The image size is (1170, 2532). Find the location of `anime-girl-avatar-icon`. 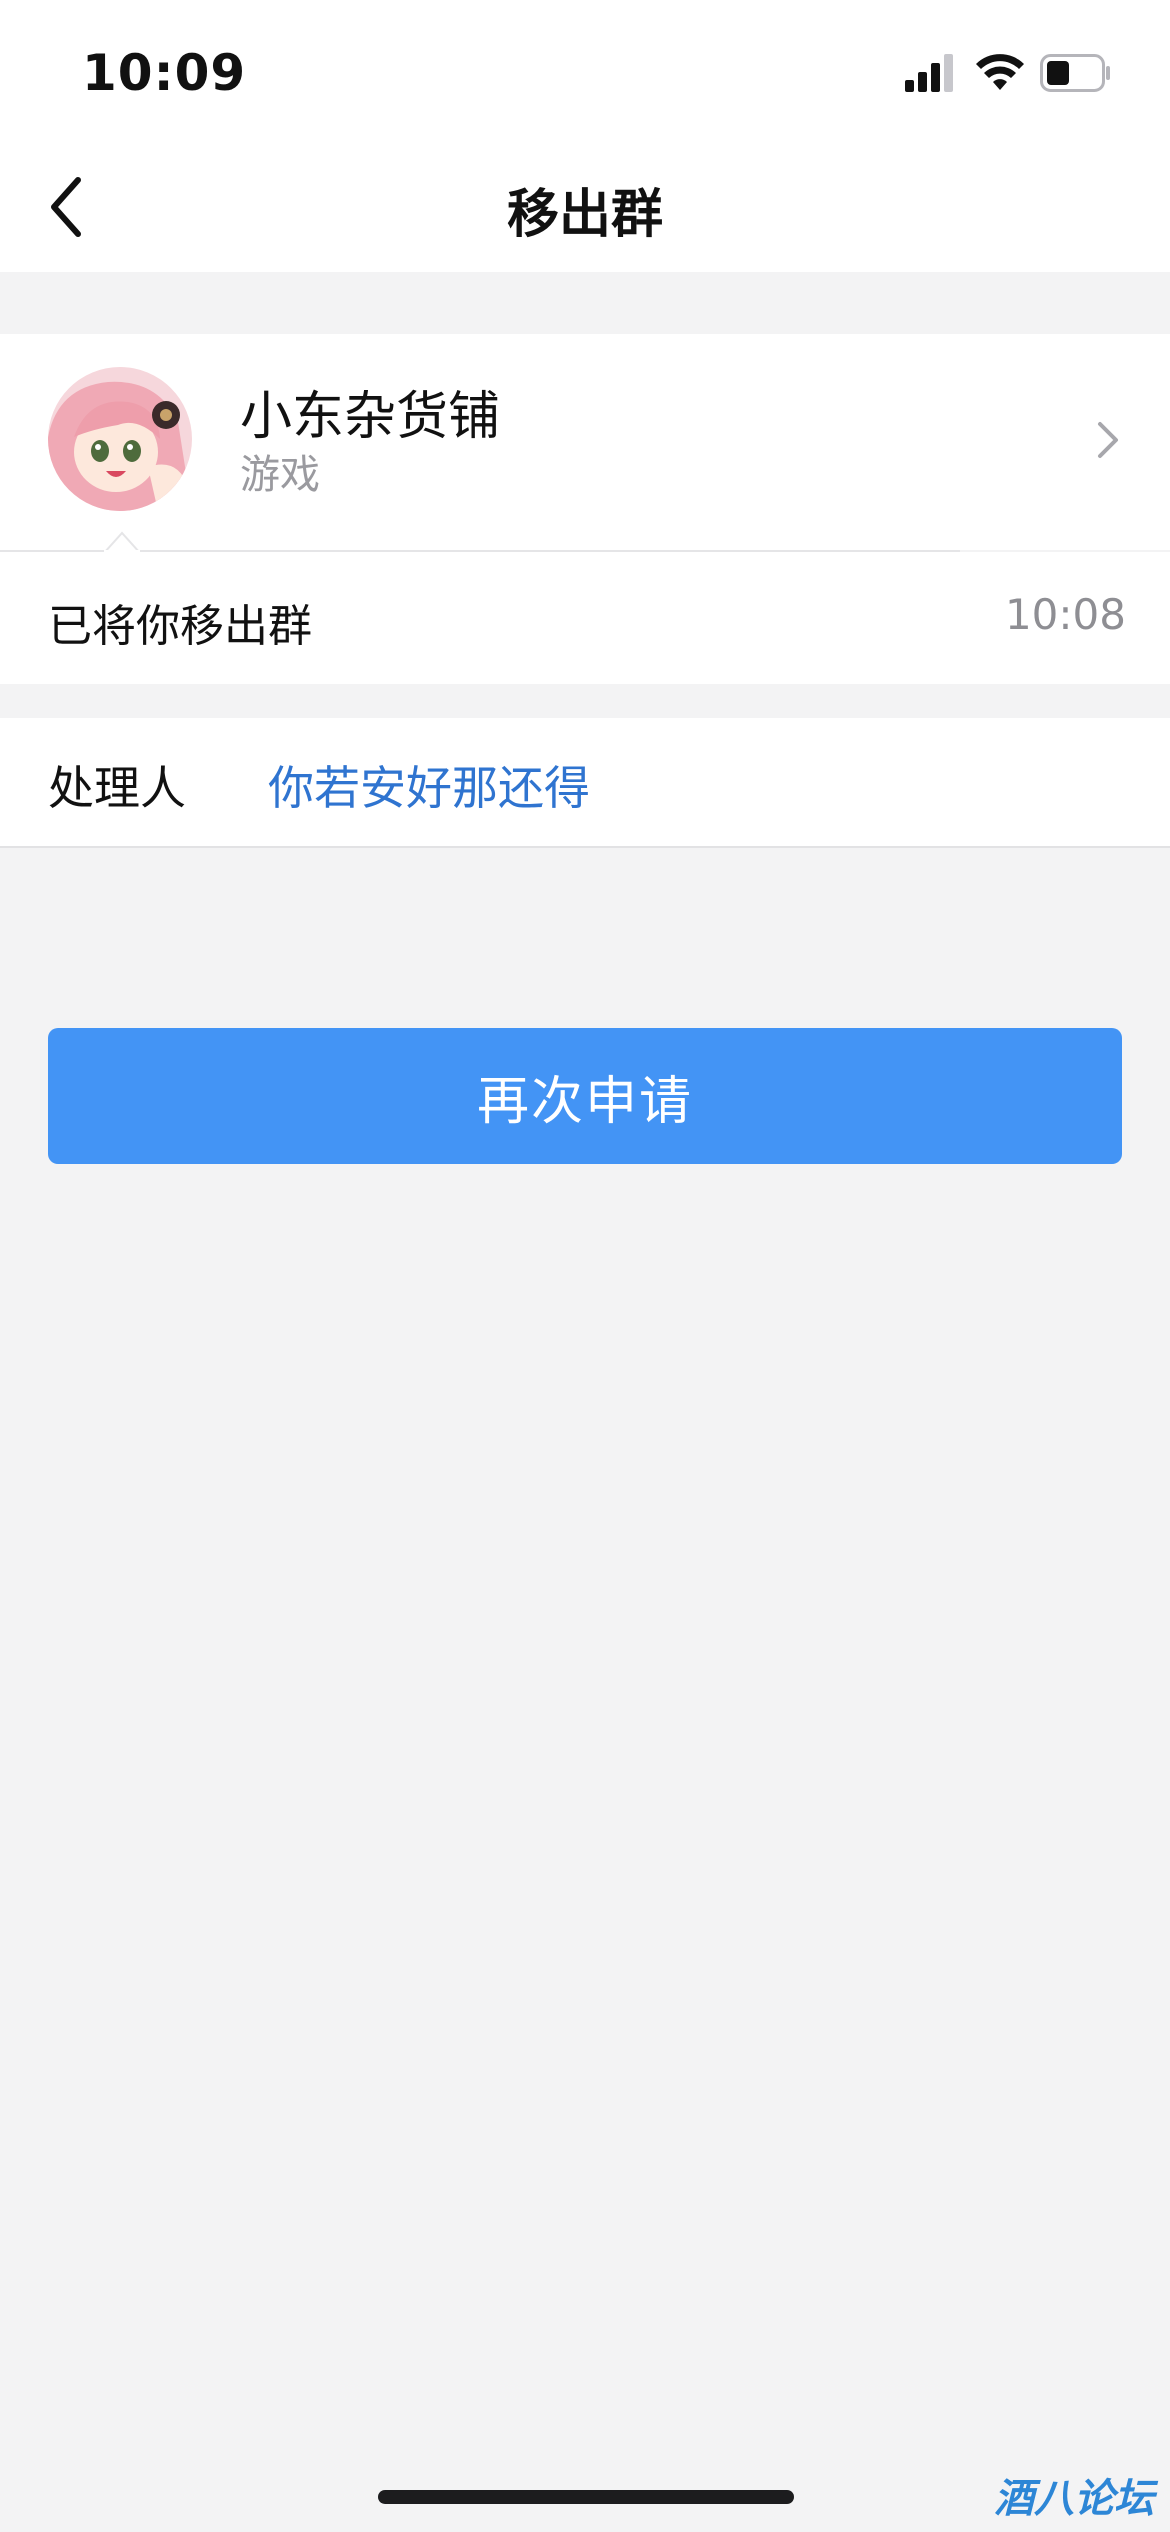

anime-girl-avatar-icon is located at coordinates (120, 439).